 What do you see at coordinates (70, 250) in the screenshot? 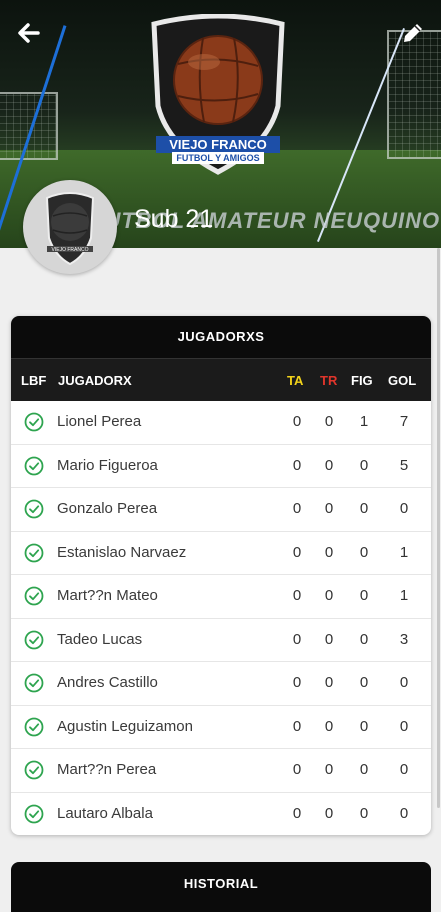
I see `avatar-logo-title: VIEJO FRANCO` at bounding box center [70, 250].